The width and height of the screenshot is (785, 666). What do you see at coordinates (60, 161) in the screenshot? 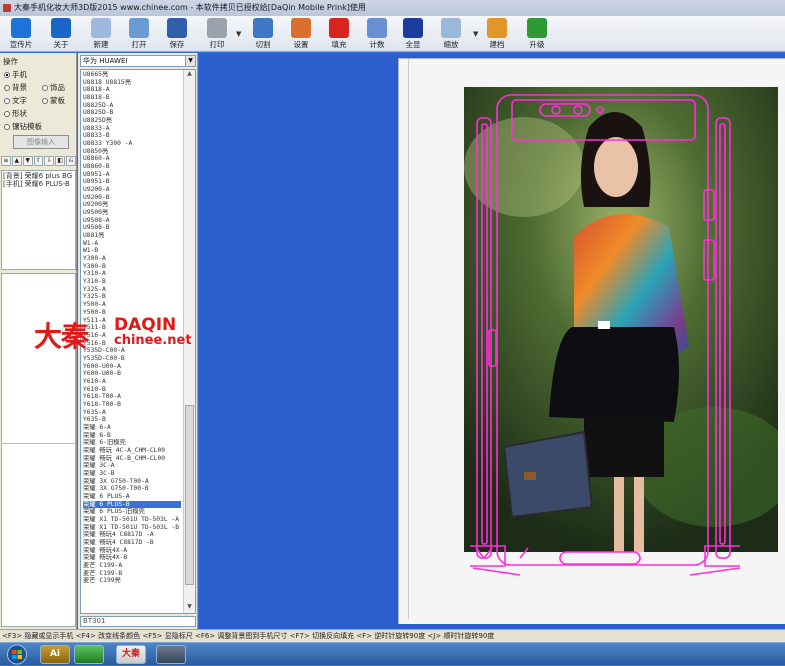
I see `layer-tool-button: ◧` at bounding box center [60, 161].